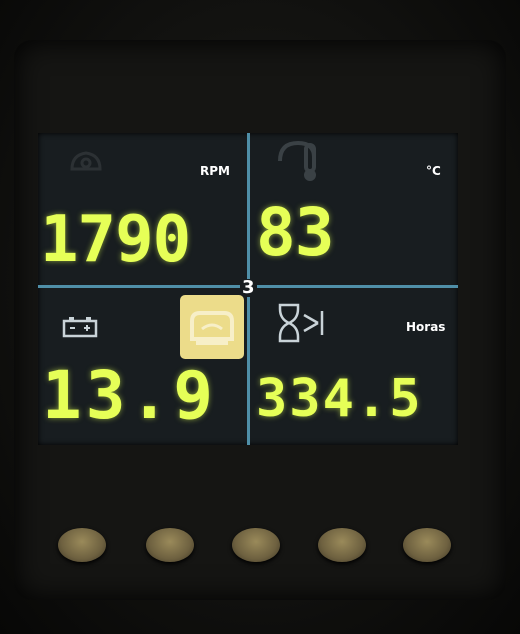  What do you see at coordinates (433, 171) in the screenshot?
I see `temperature-unit-label: °C` at bounding box center [433, 171].